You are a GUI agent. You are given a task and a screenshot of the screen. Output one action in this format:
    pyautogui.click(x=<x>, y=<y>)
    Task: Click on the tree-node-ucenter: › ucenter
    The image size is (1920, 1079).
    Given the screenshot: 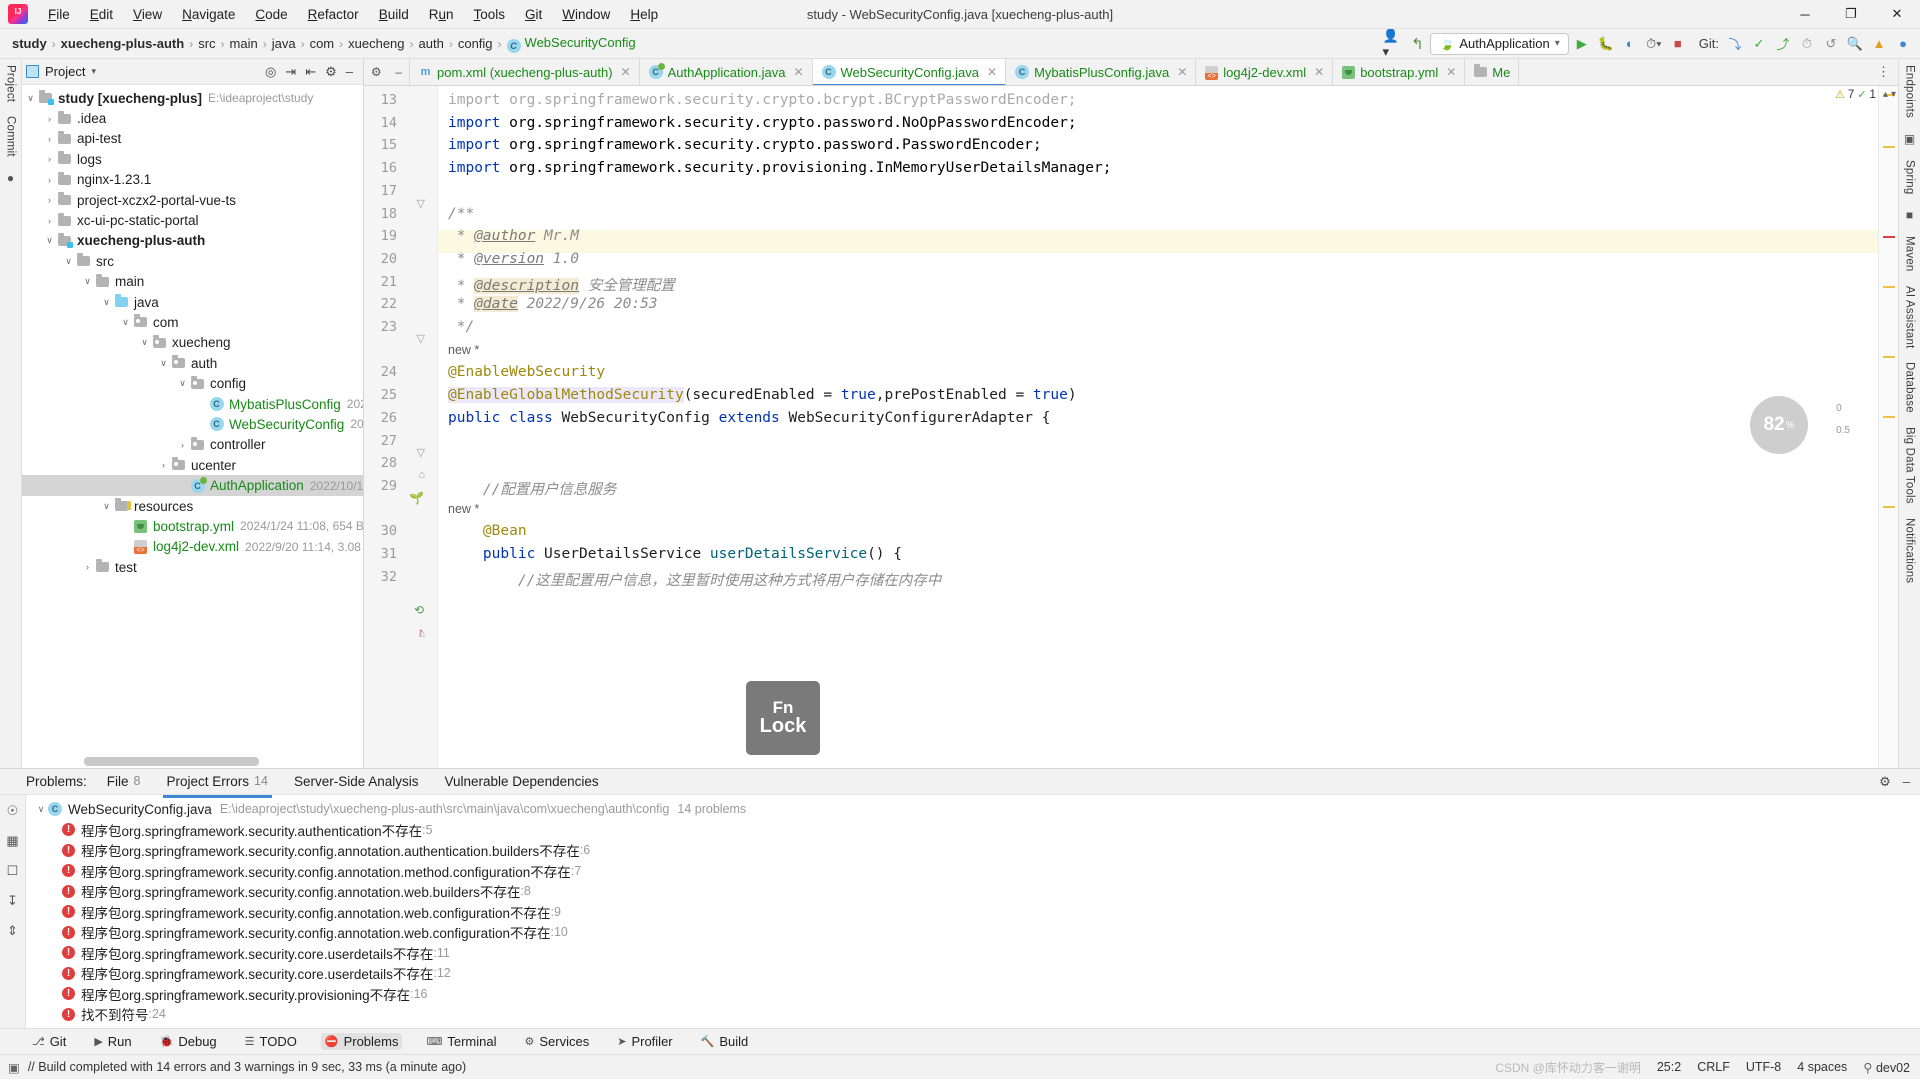 What is the action you would take?
    pyautogui.click(x=192, y=465)
    